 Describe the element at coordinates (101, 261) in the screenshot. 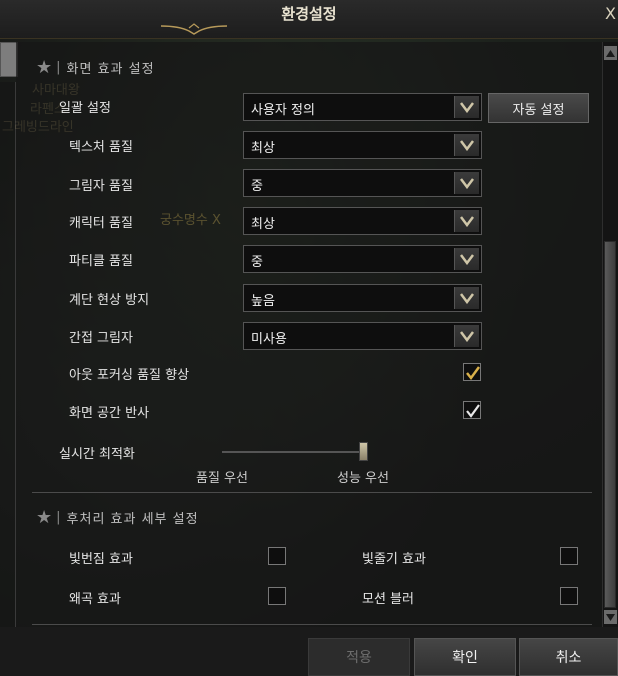

I see `particle-quality-label: 파티클 품질` at that location.